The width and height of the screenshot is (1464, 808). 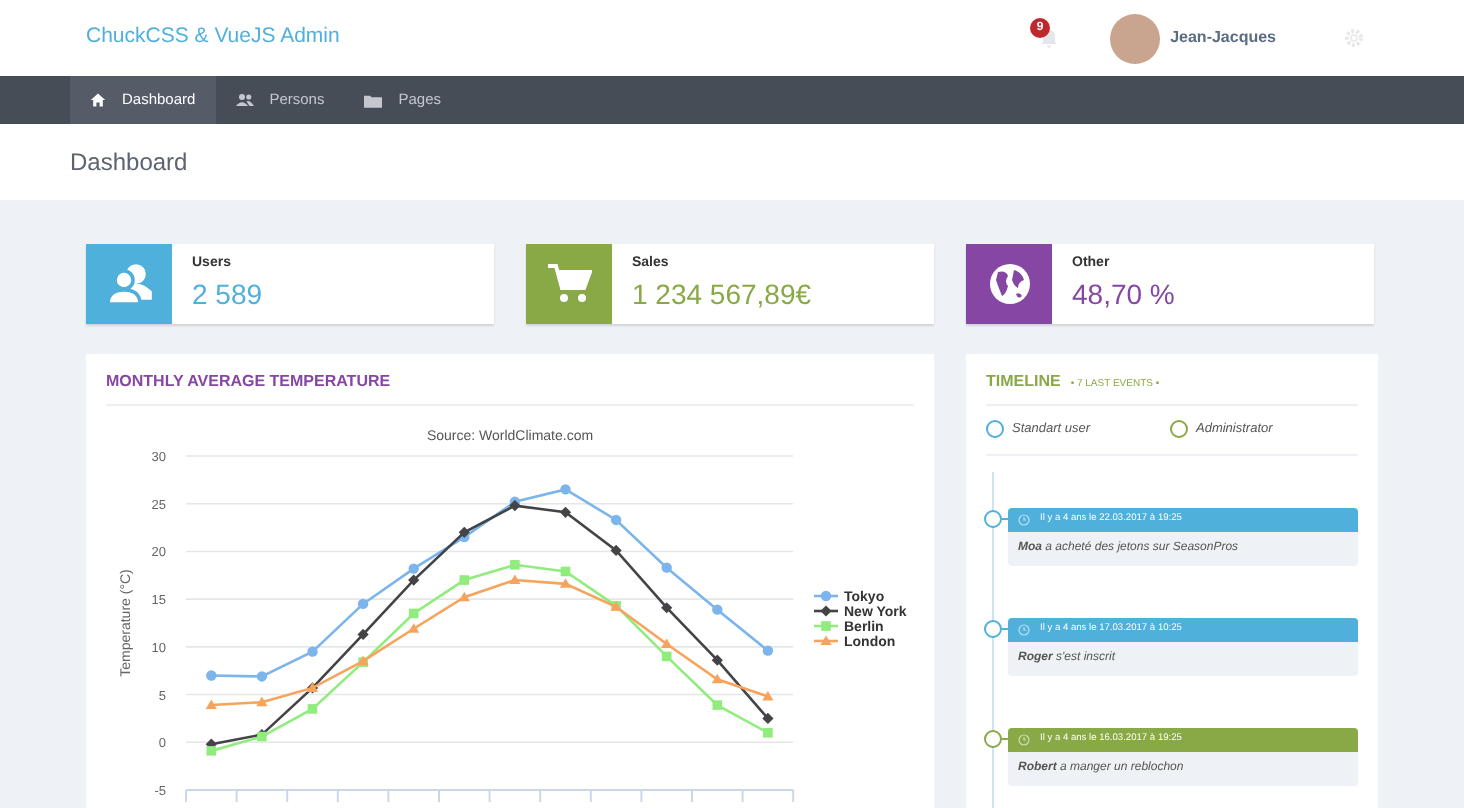 What do you see at coordinates (1123, 293) in the screenshot?
I see `stat-value: 48,70 %` at bounding box center [1123, 293].